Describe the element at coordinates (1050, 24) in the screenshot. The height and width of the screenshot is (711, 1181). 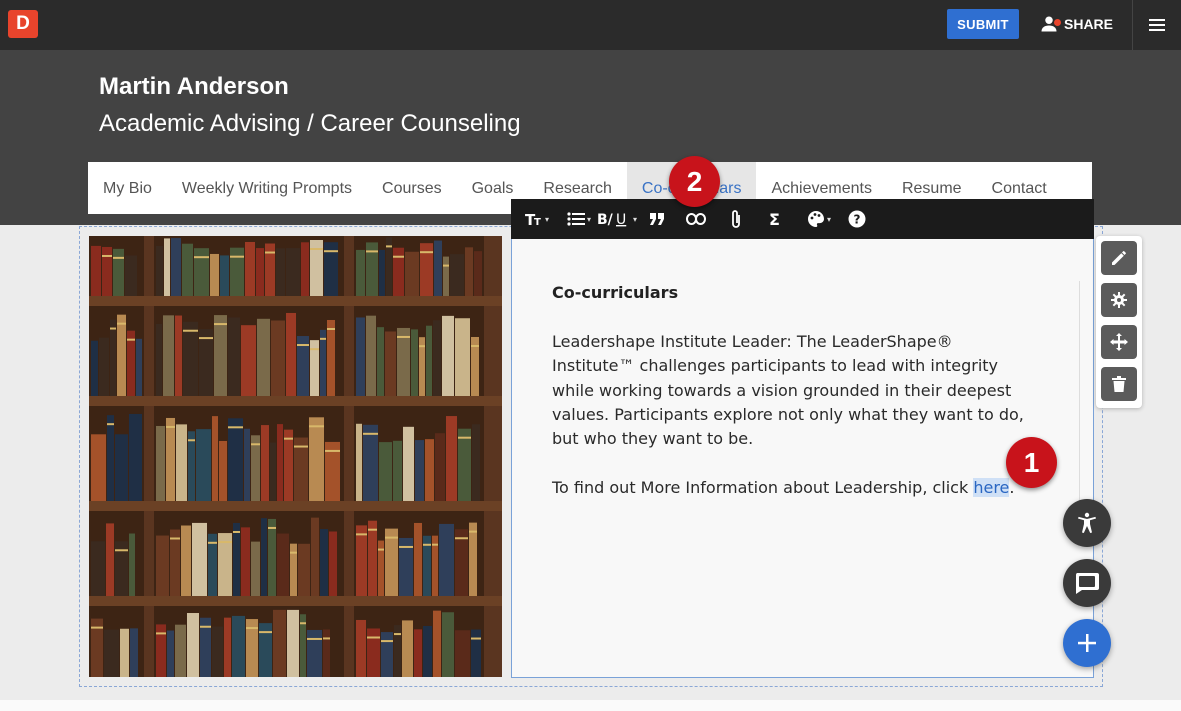
I see `person-icon` at that location.